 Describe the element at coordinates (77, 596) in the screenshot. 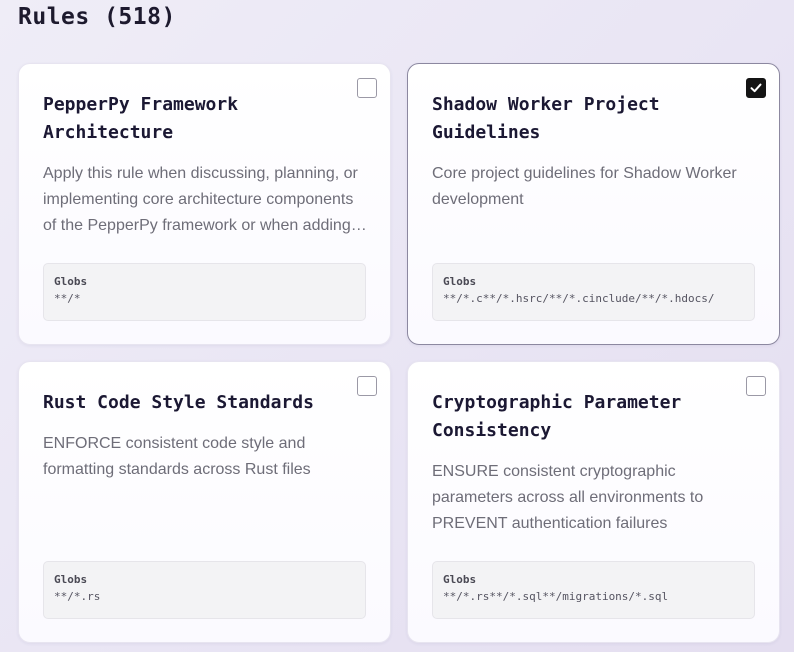

I see `globs-value: **/*.rs` at that location.